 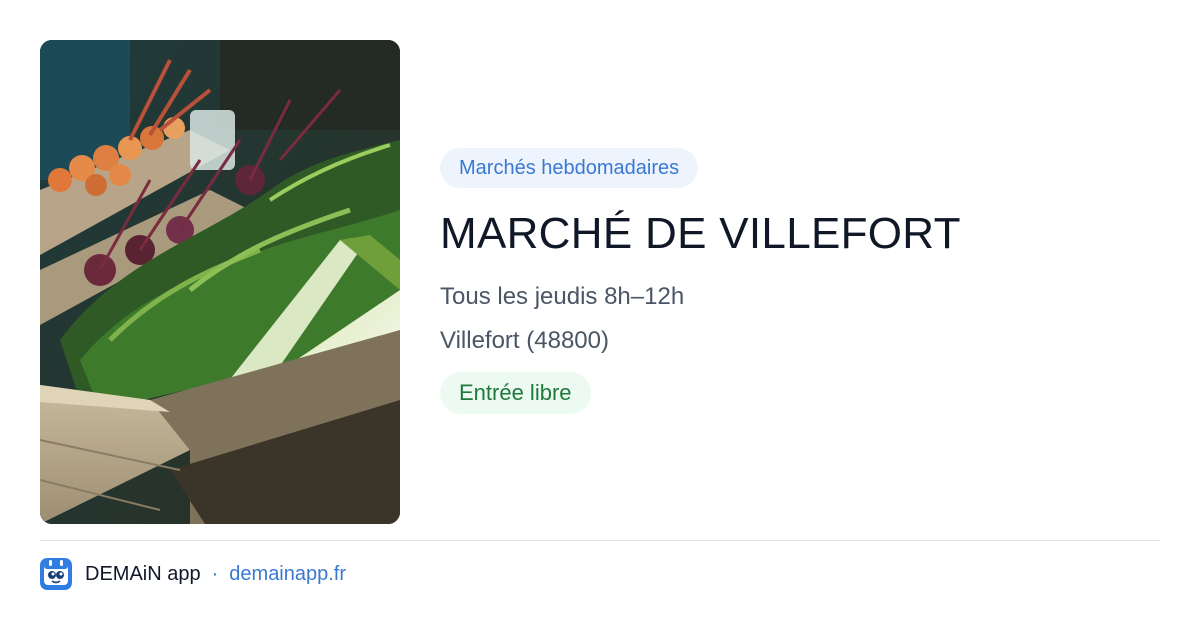 I want to click on event-schedule: Tous les jeudis 8h–12h, so click(x=562, y=296).